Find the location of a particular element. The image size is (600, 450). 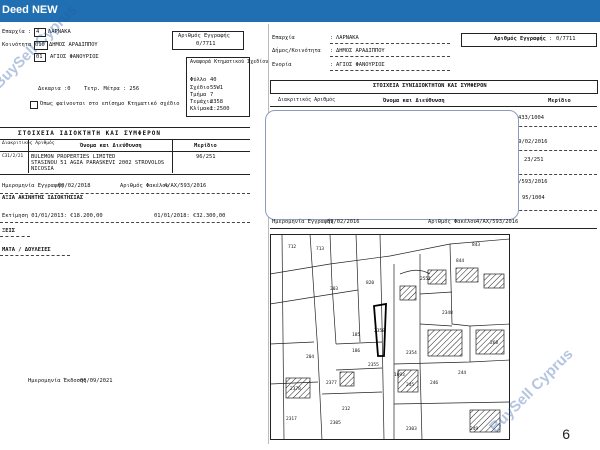

plot-number-label: 2377 is located at coordinates (331, 383).